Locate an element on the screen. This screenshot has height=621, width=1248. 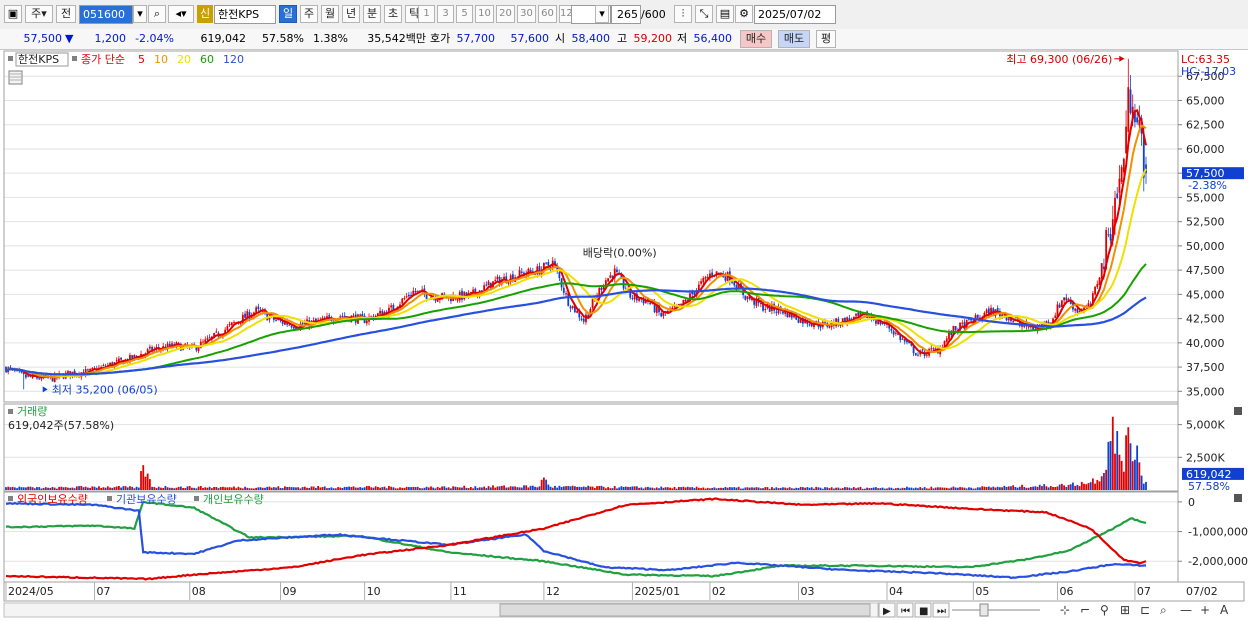
date-input: 2025/07/02 is located at coordinates (795, 14).